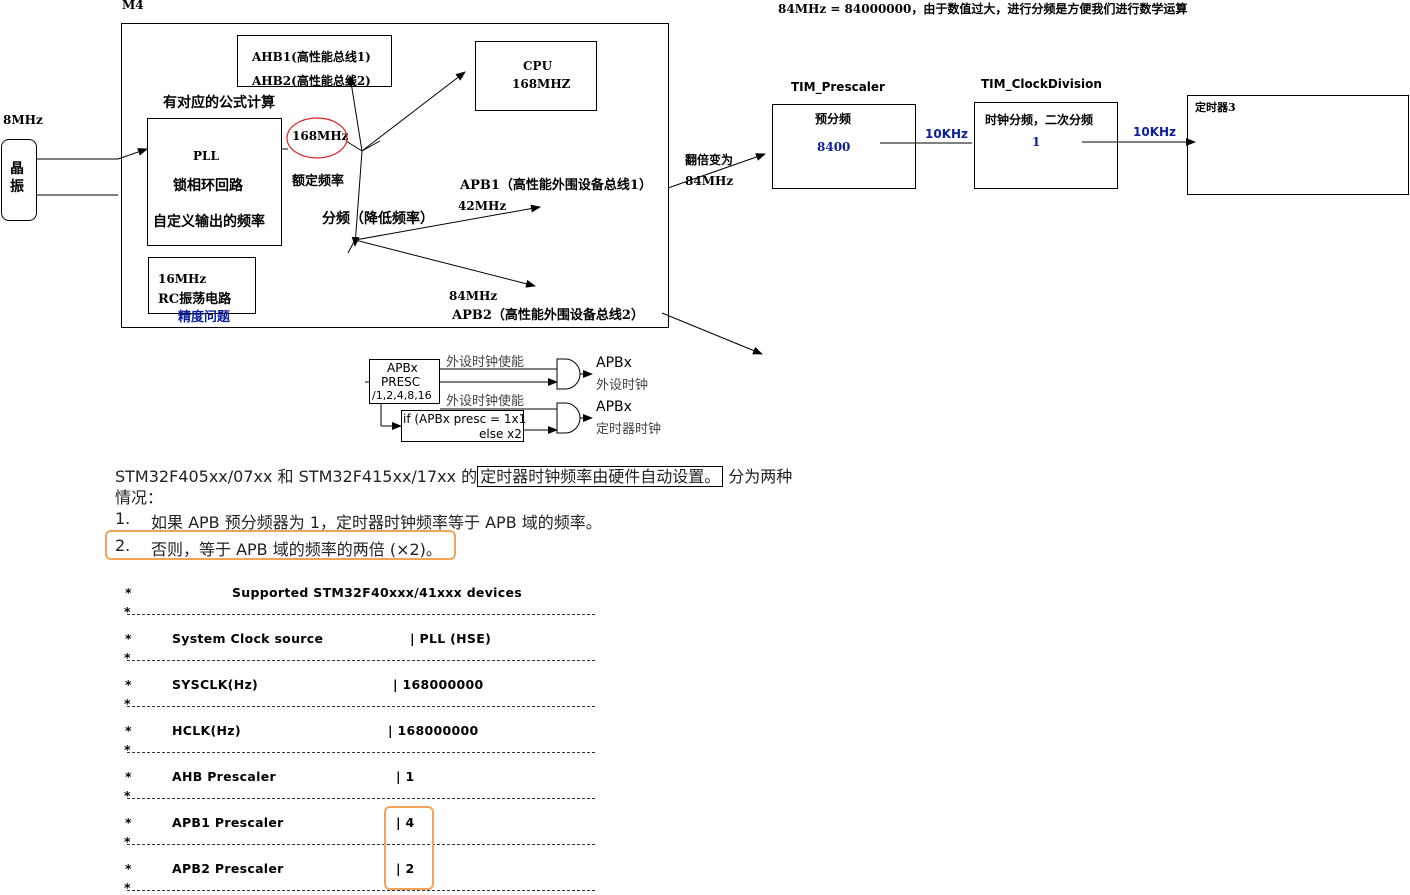 This screenshot has height=895, width=1410. I want to click on pll-to-split-line, so click(354, 146).